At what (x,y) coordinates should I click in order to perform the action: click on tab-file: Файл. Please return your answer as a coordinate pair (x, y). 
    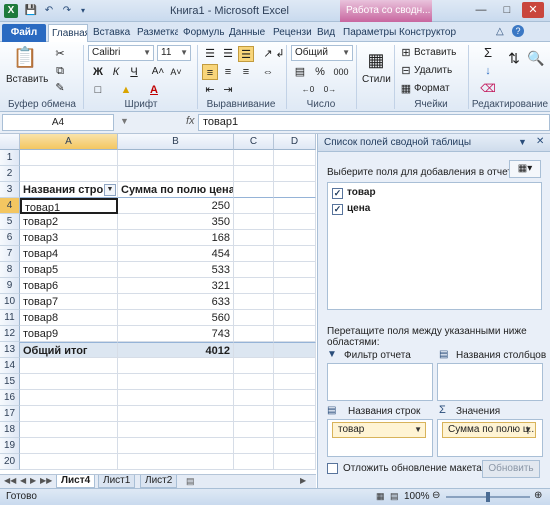
    Looking at the image, I should click on (24, 33).